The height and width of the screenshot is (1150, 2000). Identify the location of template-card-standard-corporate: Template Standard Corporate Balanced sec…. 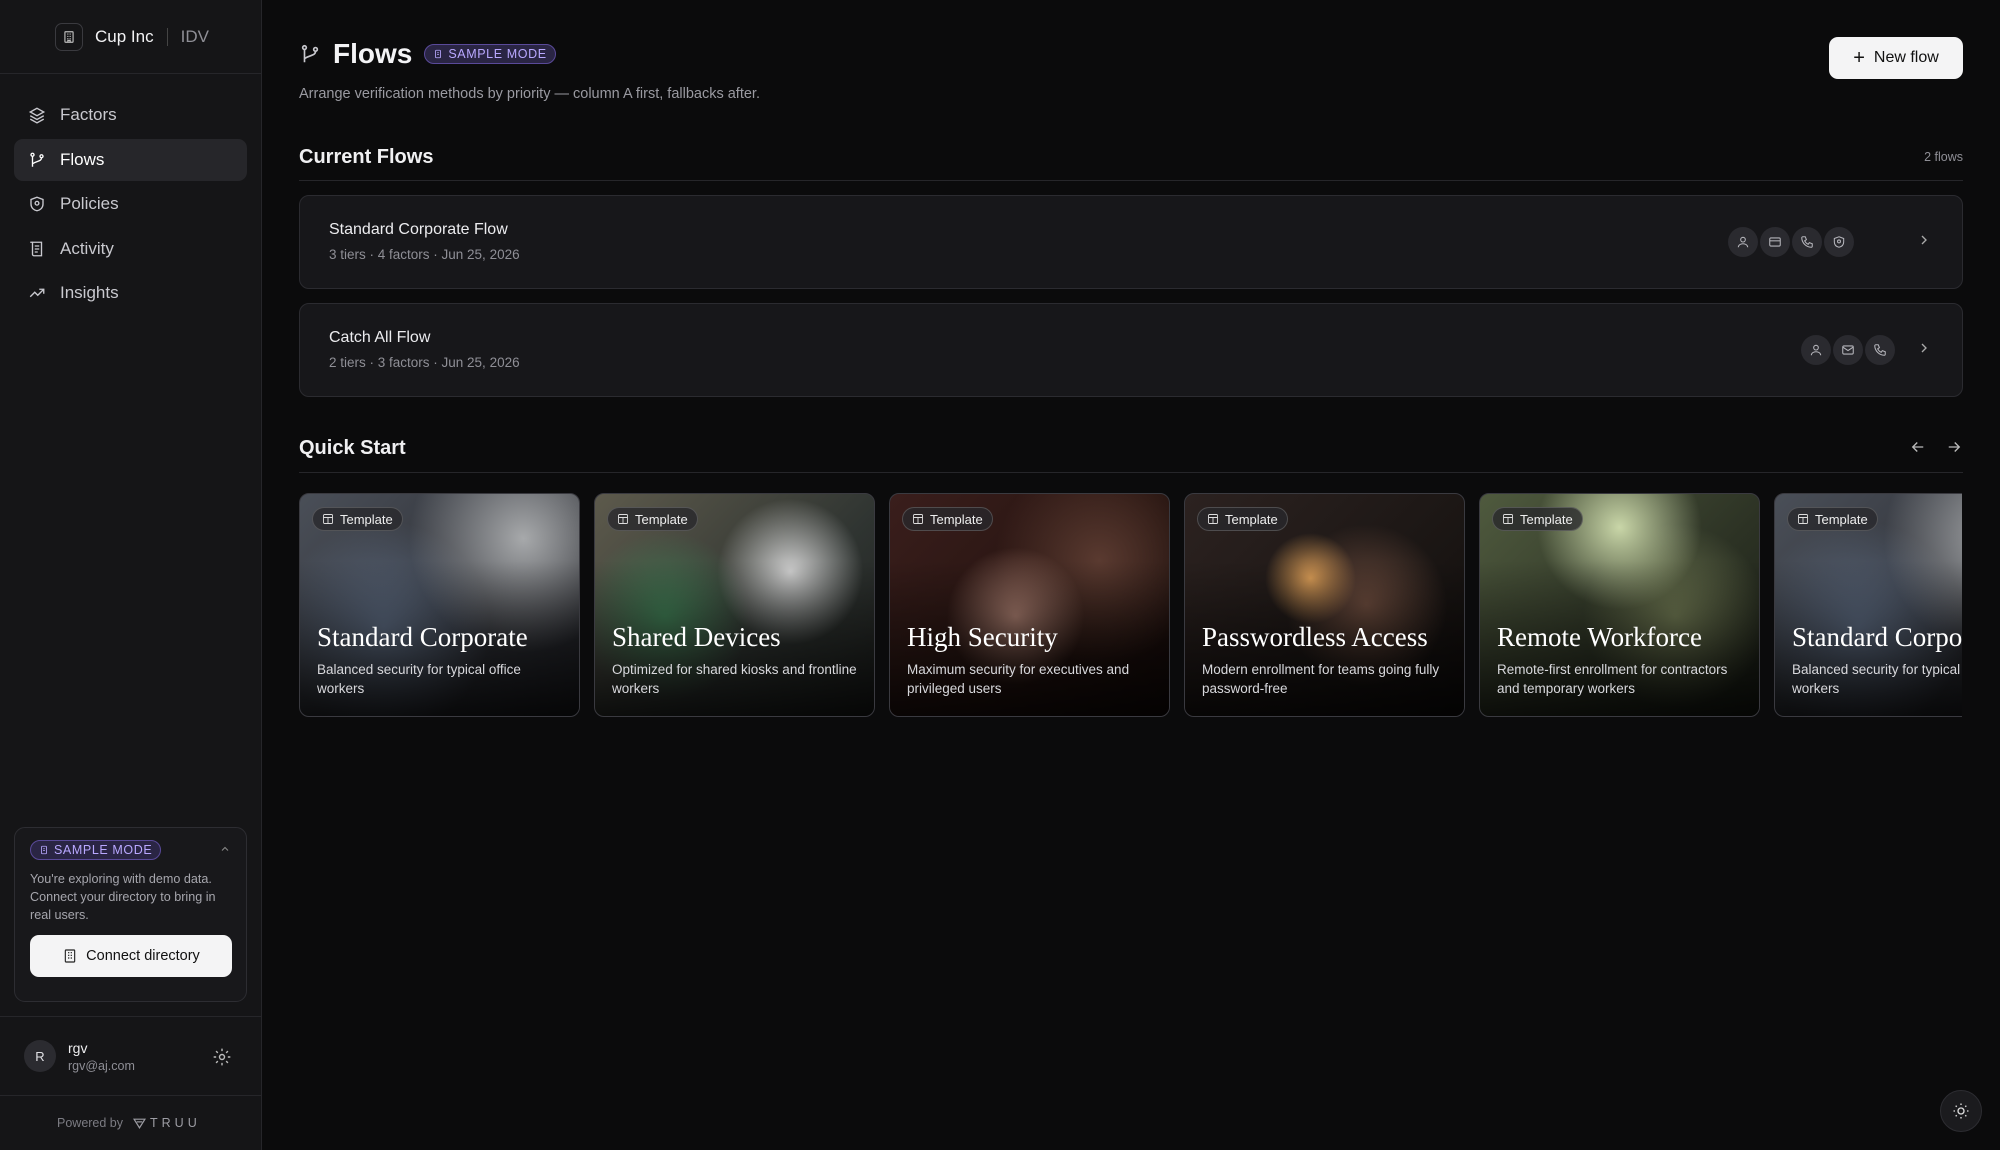
(439, 605).